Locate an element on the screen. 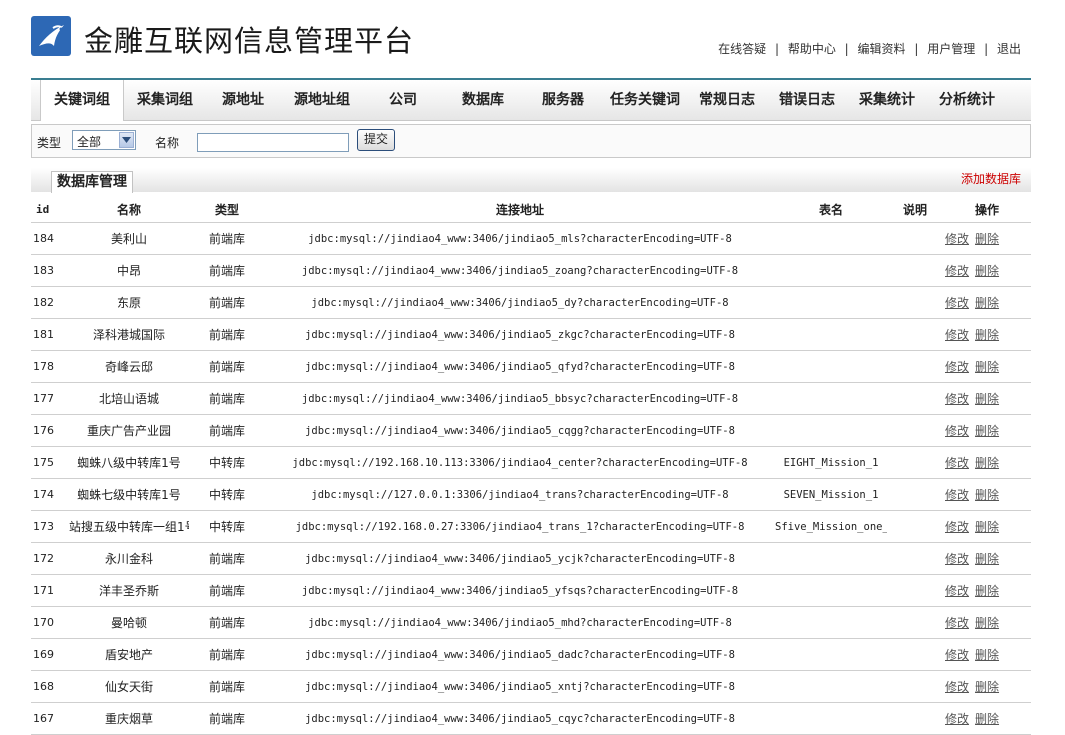  cell-id: 172 is located at coordinates (50, 558).